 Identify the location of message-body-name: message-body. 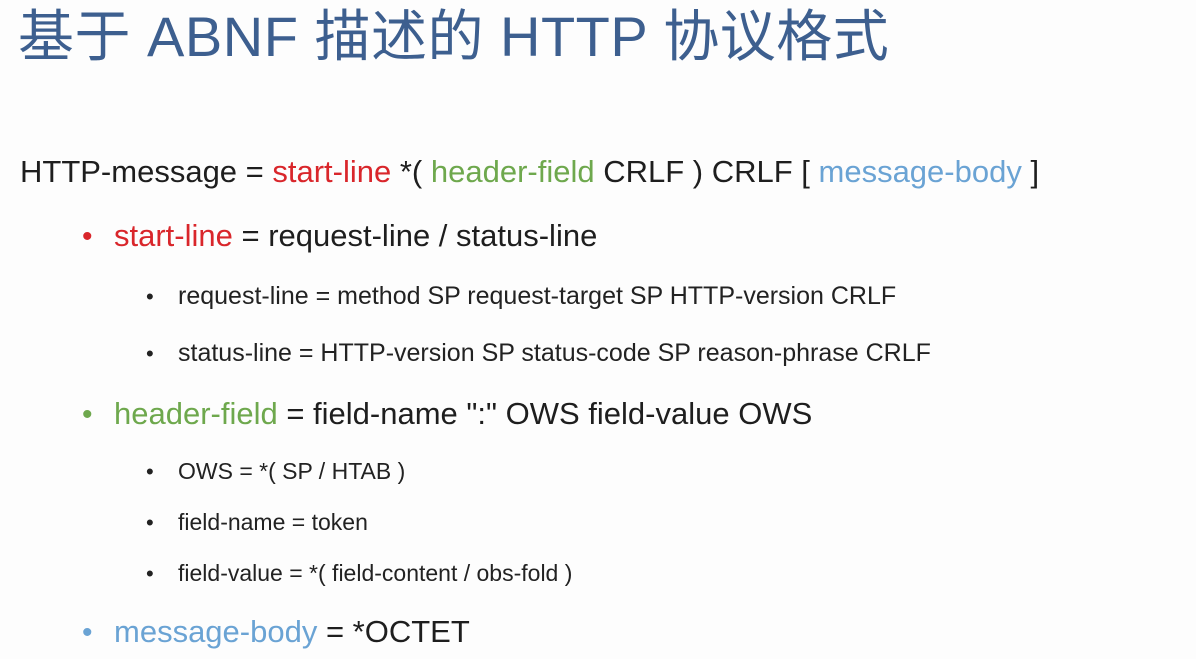
(216, 631).